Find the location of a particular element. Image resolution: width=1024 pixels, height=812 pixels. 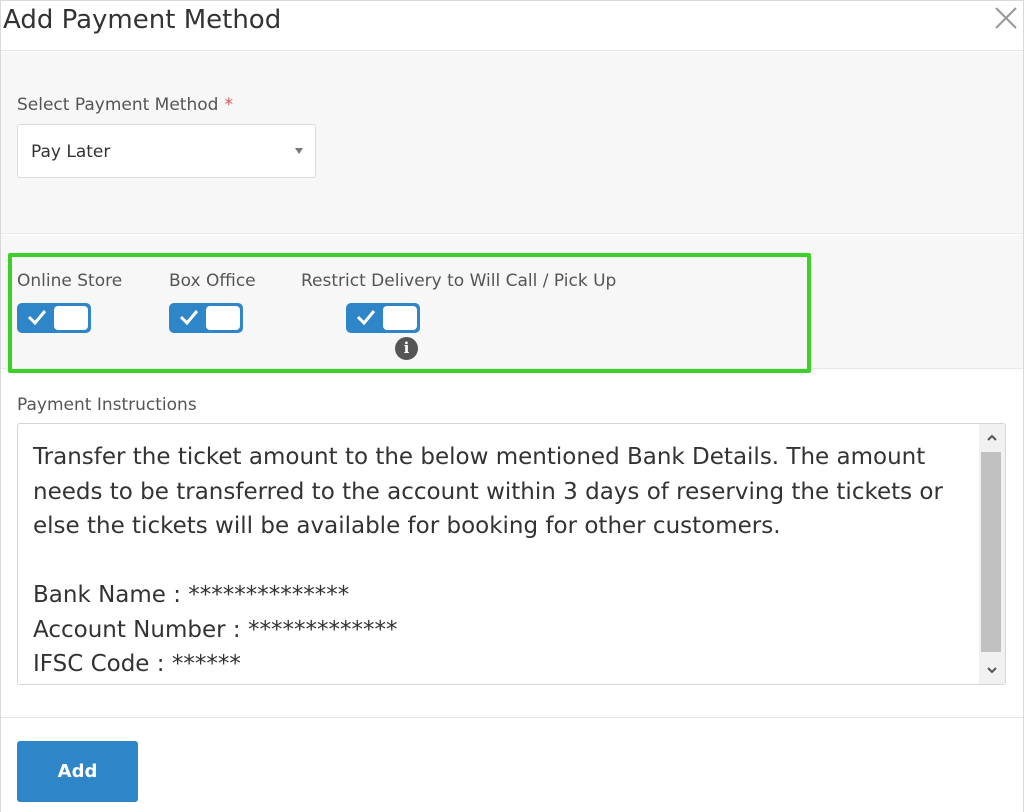

close-button is located at coordinates (1006, 18).